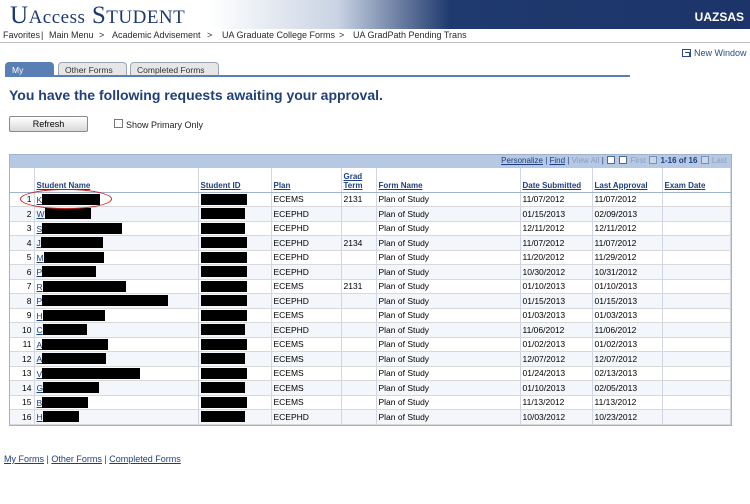 The image size is (750, 504). Describe the element at coordinates (116, 330) in the screenshot. I see `student-name-cell: C` at that location.